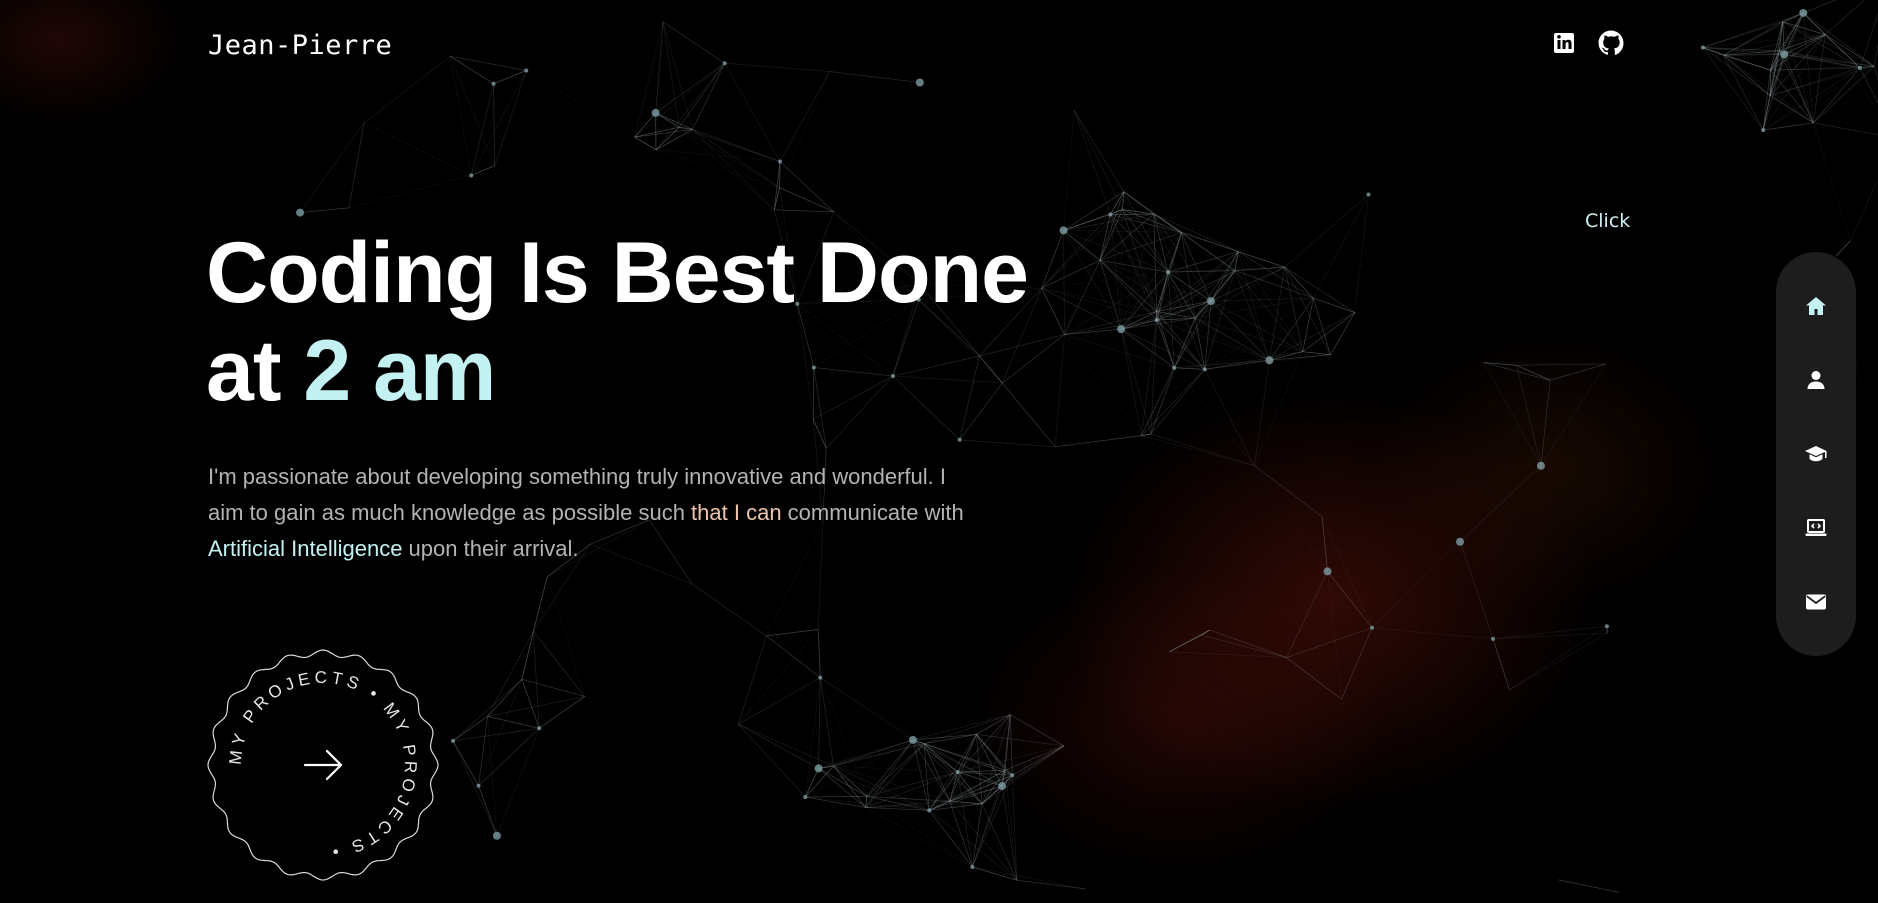 This screenshot has height=903, width=1878. What do you see at coordinates (617, 273) in the screenshot?
I see `hero-title-line1: Coding Is Best Done` at bounding box center [617, 273].